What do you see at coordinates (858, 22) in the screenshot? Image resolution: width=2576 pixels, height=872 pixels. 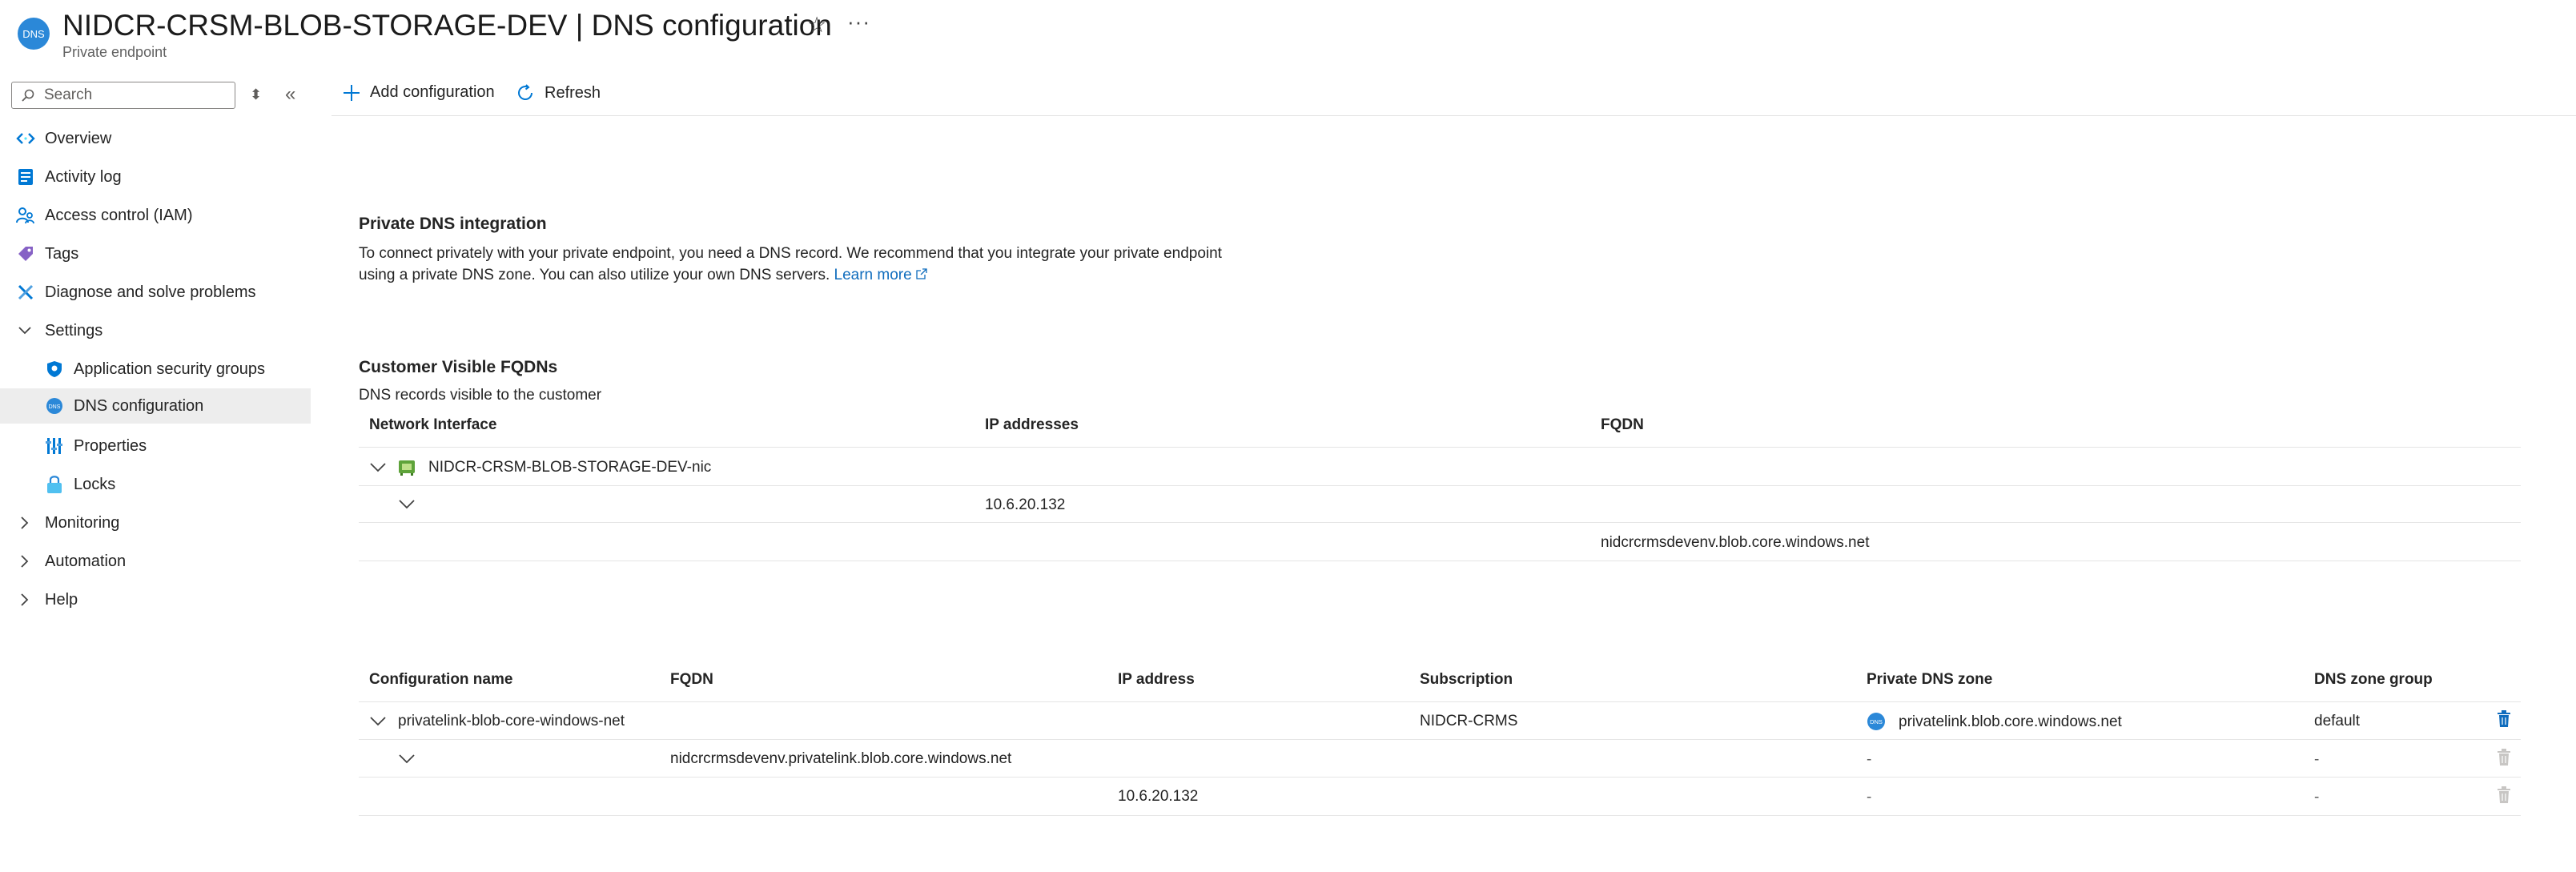 I see `ellipsis-icon: ···` at bounding box center [858, 22].